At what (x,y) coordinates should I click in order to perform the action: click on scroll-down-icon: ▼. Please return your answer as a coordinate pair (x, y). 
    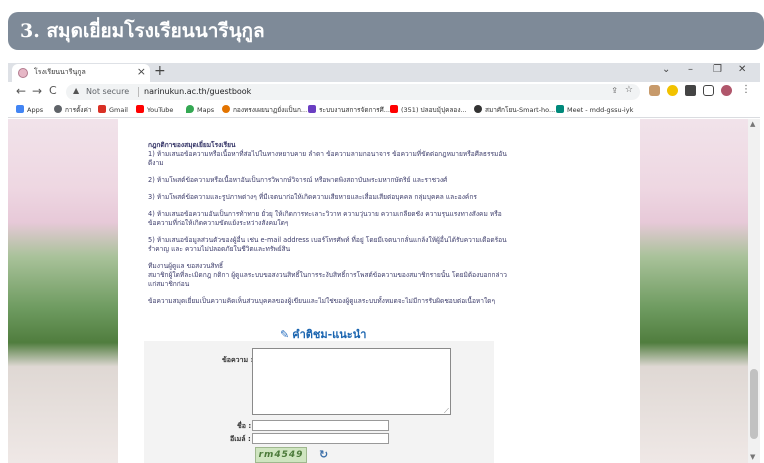
    Looking at the image, I should click on (752, 457).